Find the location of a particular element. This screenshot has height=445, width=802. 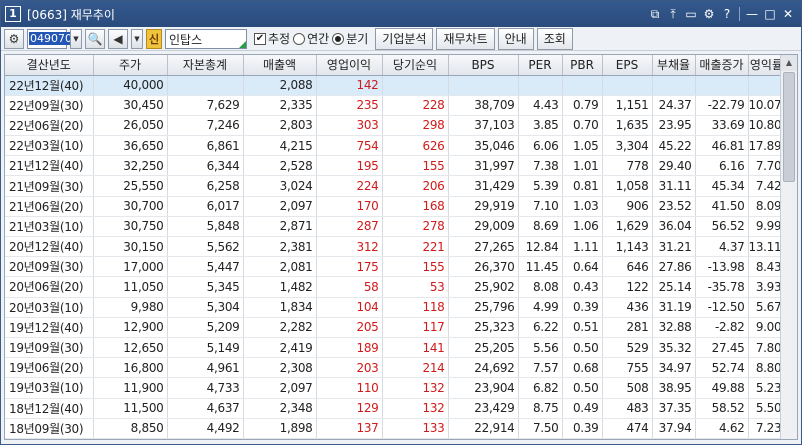

search-icon: 🔍 is located at coordinates (95, 38).